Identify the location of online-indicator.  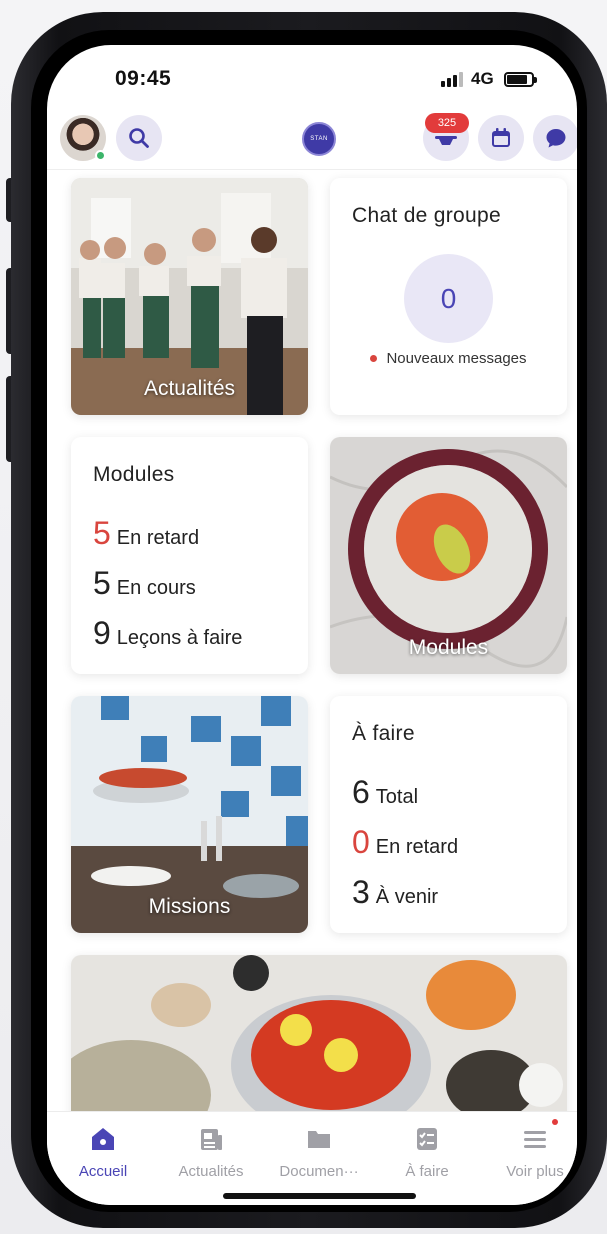
(100, 155).